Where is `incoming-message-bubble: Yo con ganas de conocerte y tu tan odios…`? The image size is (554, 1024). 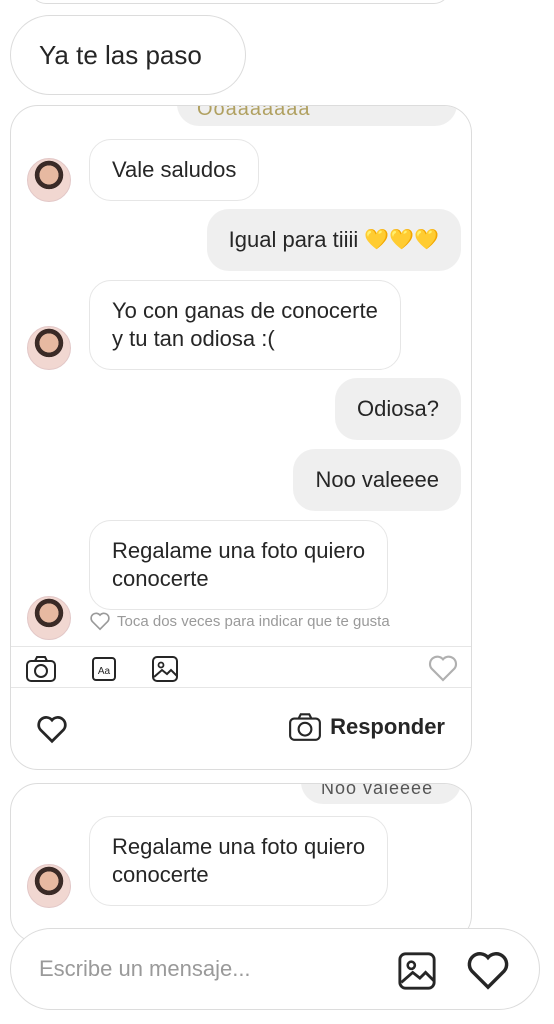
incoming-message-bubble: Yo con ganas de conocerte y tu tan odios… is located at coordinates (245, 325).